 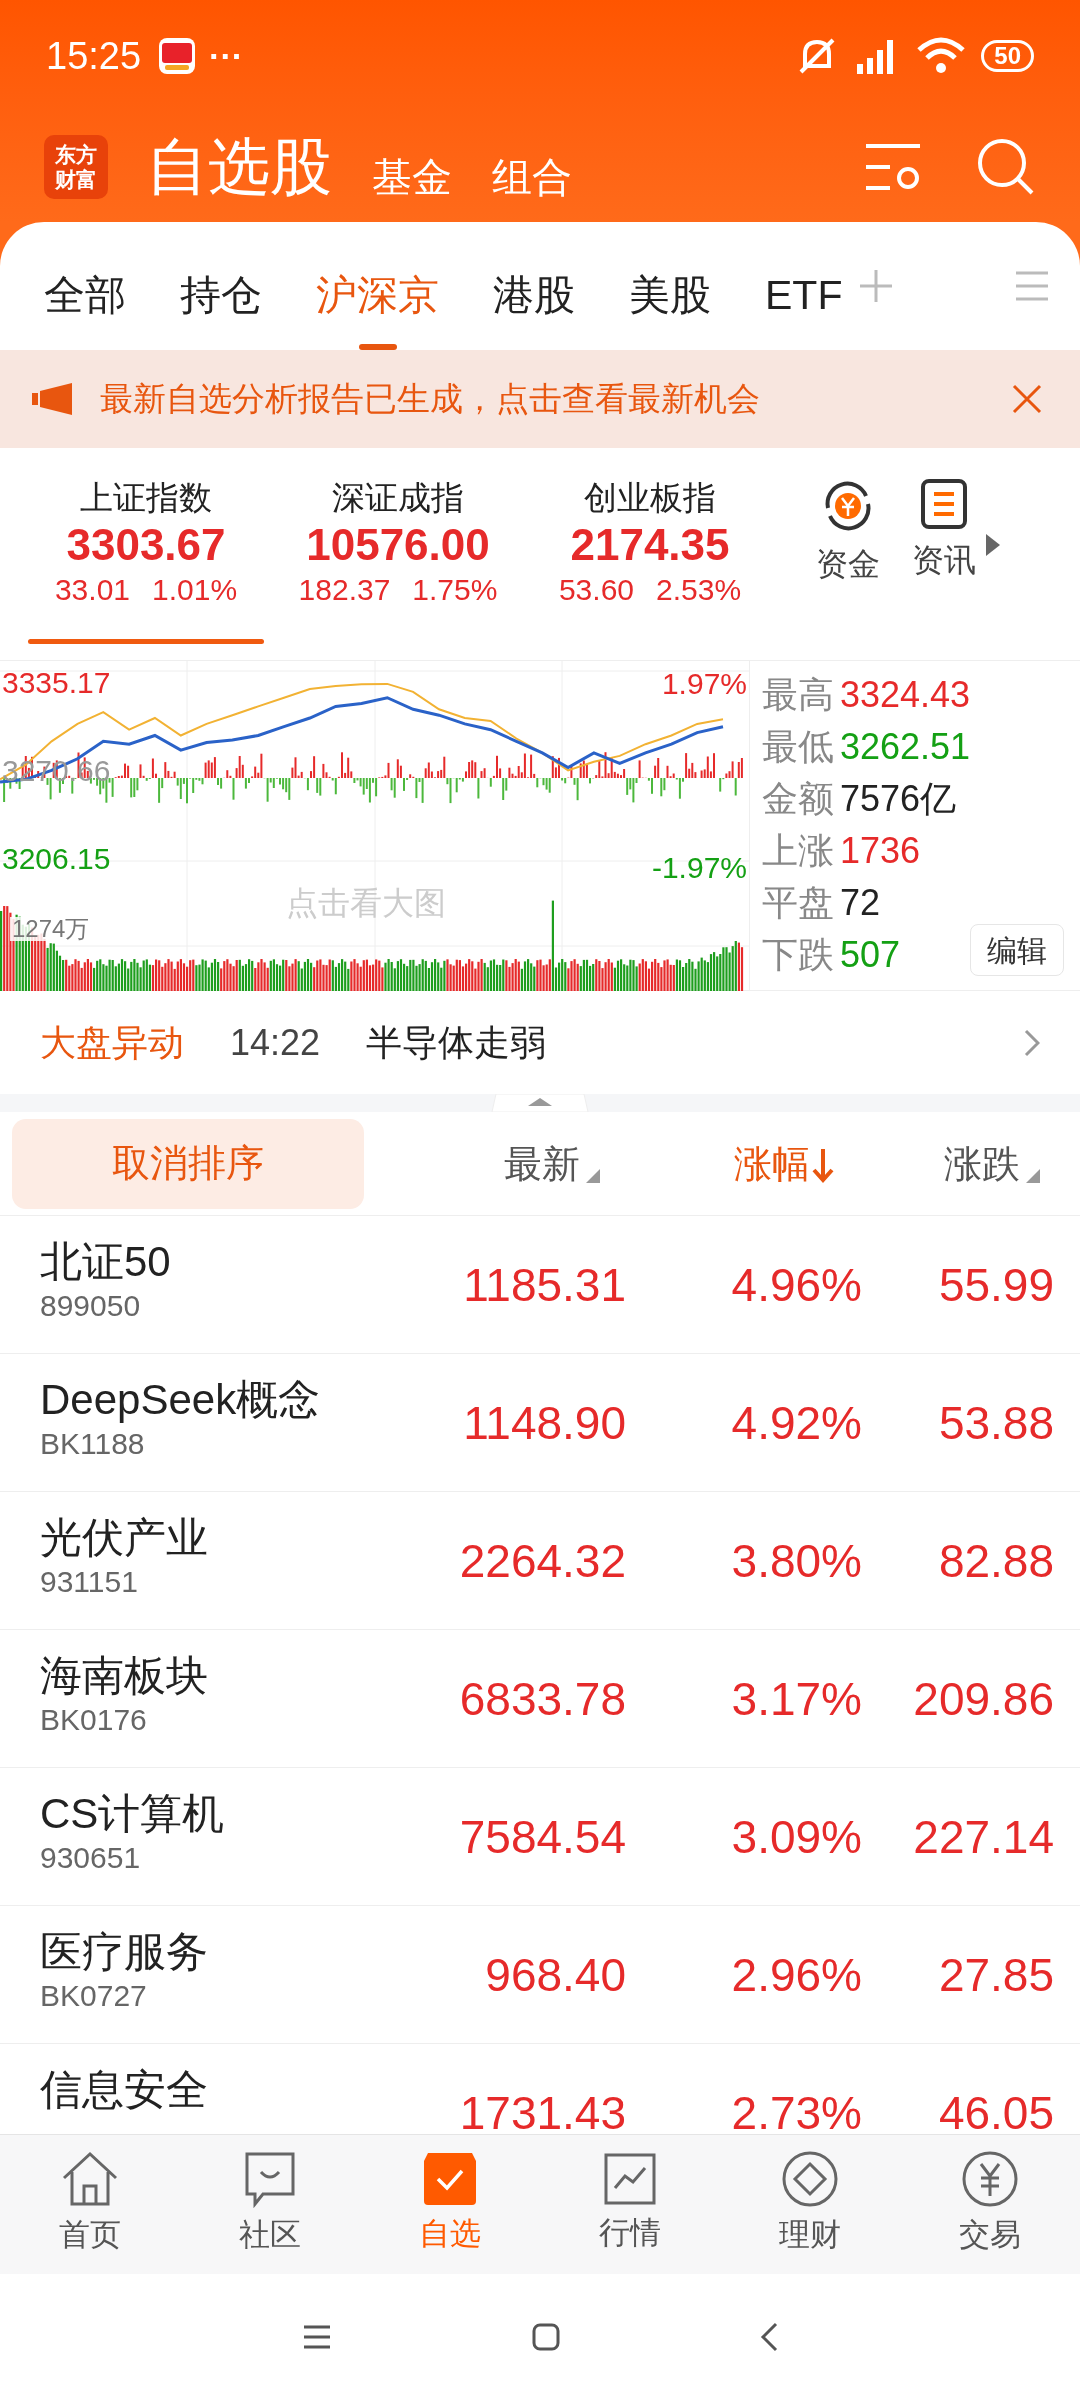 I want to click on stat-value: 1736, so click(x=880, y=851).